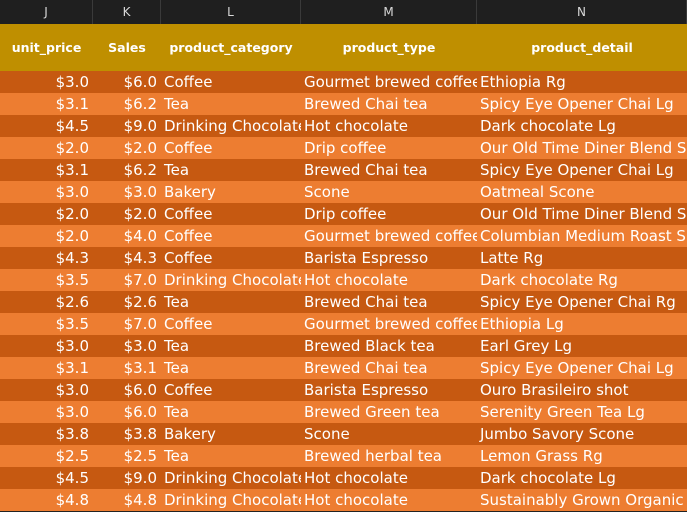 This screenshot has width=687, height=512. What do you see at coordinates (582, 280) in the screenshot?
I see `cell-product-detail: Dark chocolate Rg` at bounding box center [582, 280].